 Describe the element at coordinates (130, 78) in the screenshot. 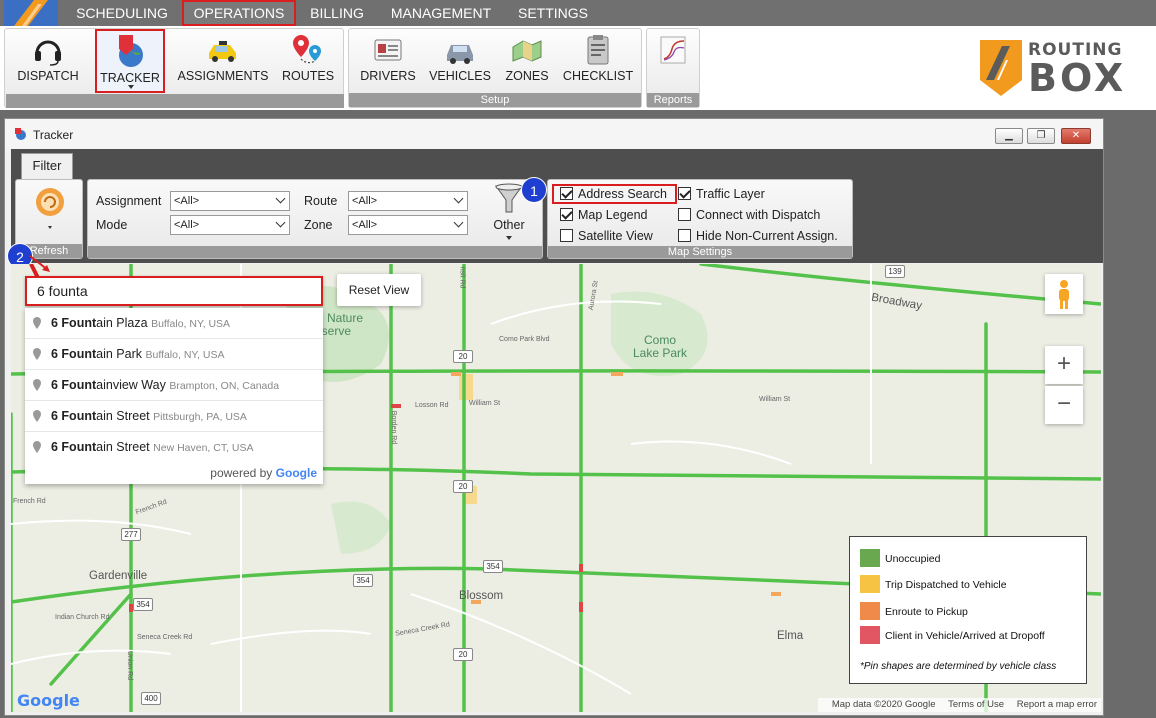

I see `tracker-label: TRACKER` at that location.